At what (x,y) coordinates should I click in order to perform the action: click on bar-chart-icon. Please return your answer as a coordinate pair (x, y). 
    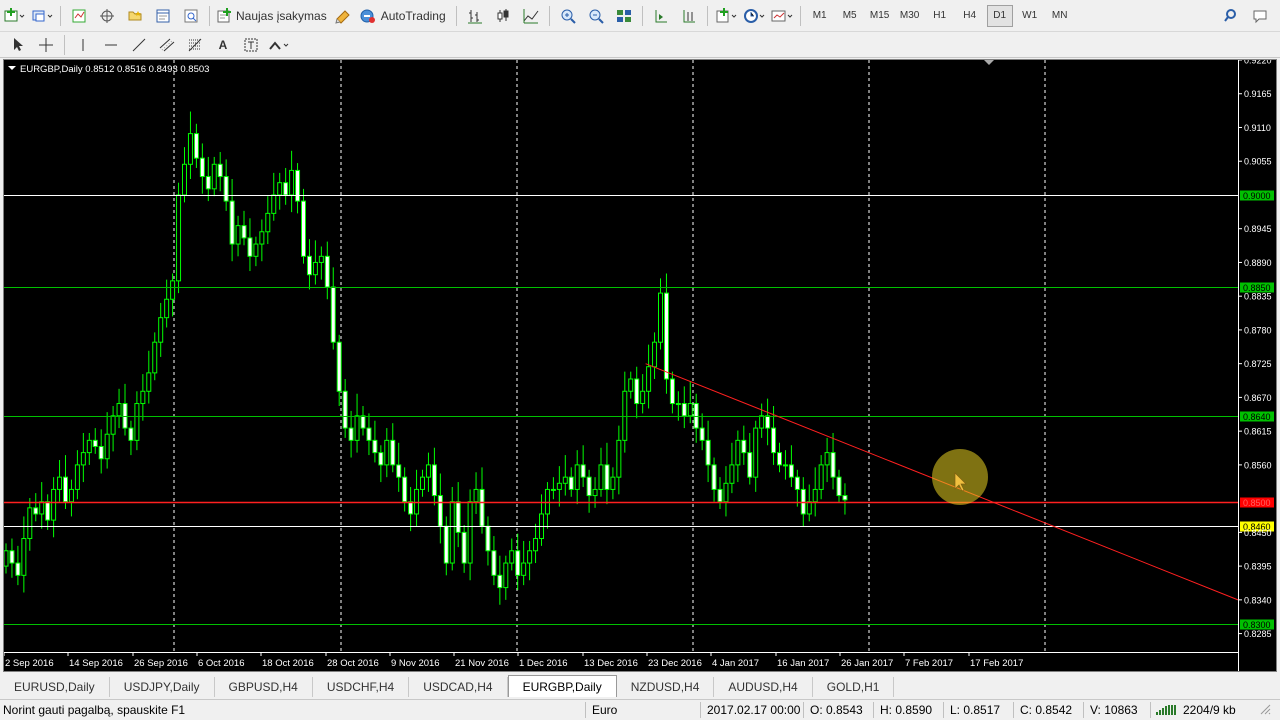
    Looking at the image, I should click on (475, 16).